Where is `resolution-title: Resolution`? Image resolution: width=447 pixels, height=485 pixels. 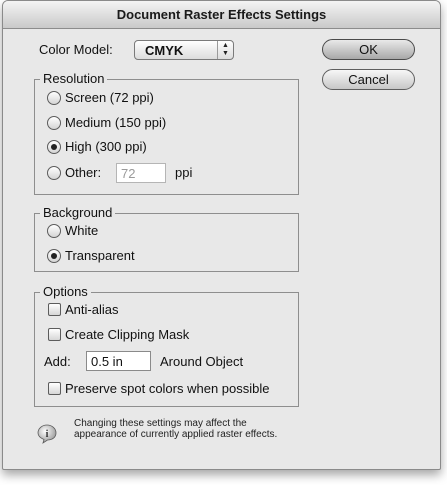
resolution-title: Resolution is located at coordinates (74, 78).